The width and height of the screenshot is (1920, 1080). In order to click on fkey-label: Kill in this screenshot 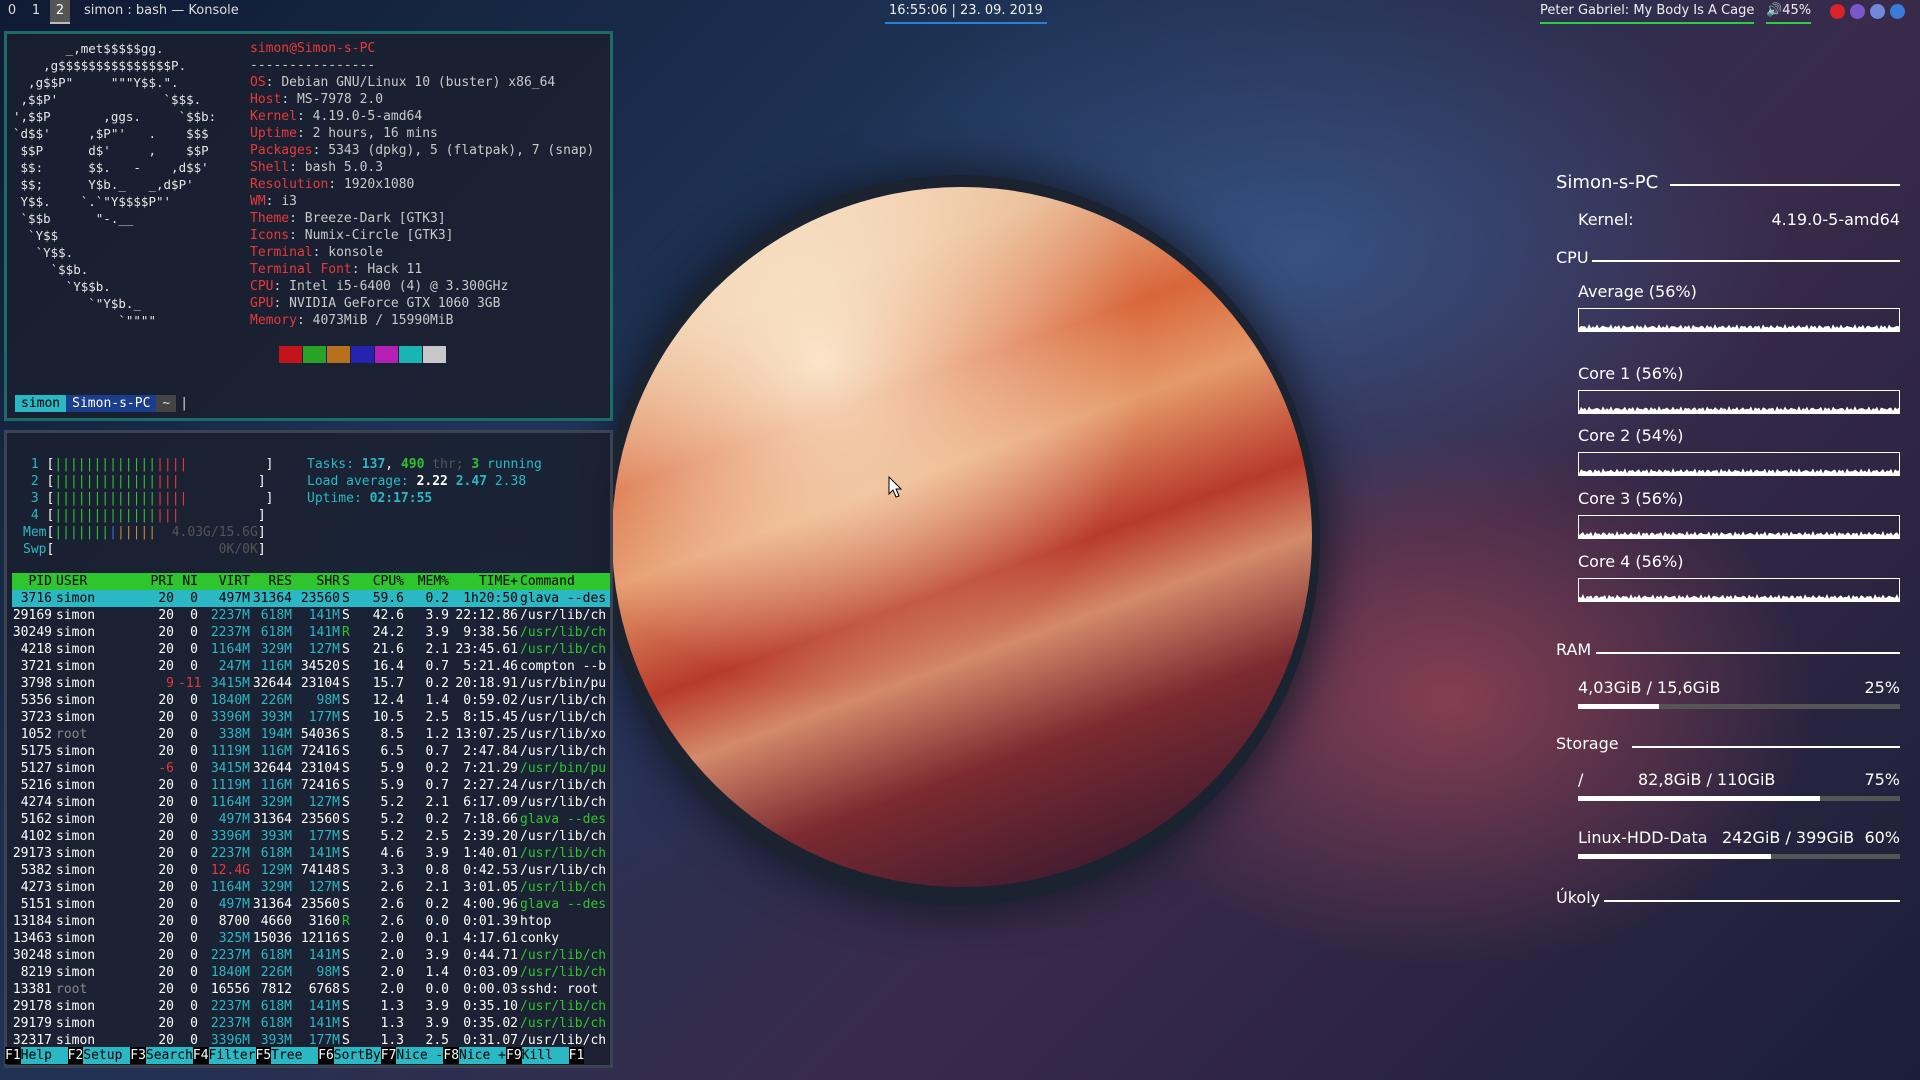, I will do `click(545, 1055)`.